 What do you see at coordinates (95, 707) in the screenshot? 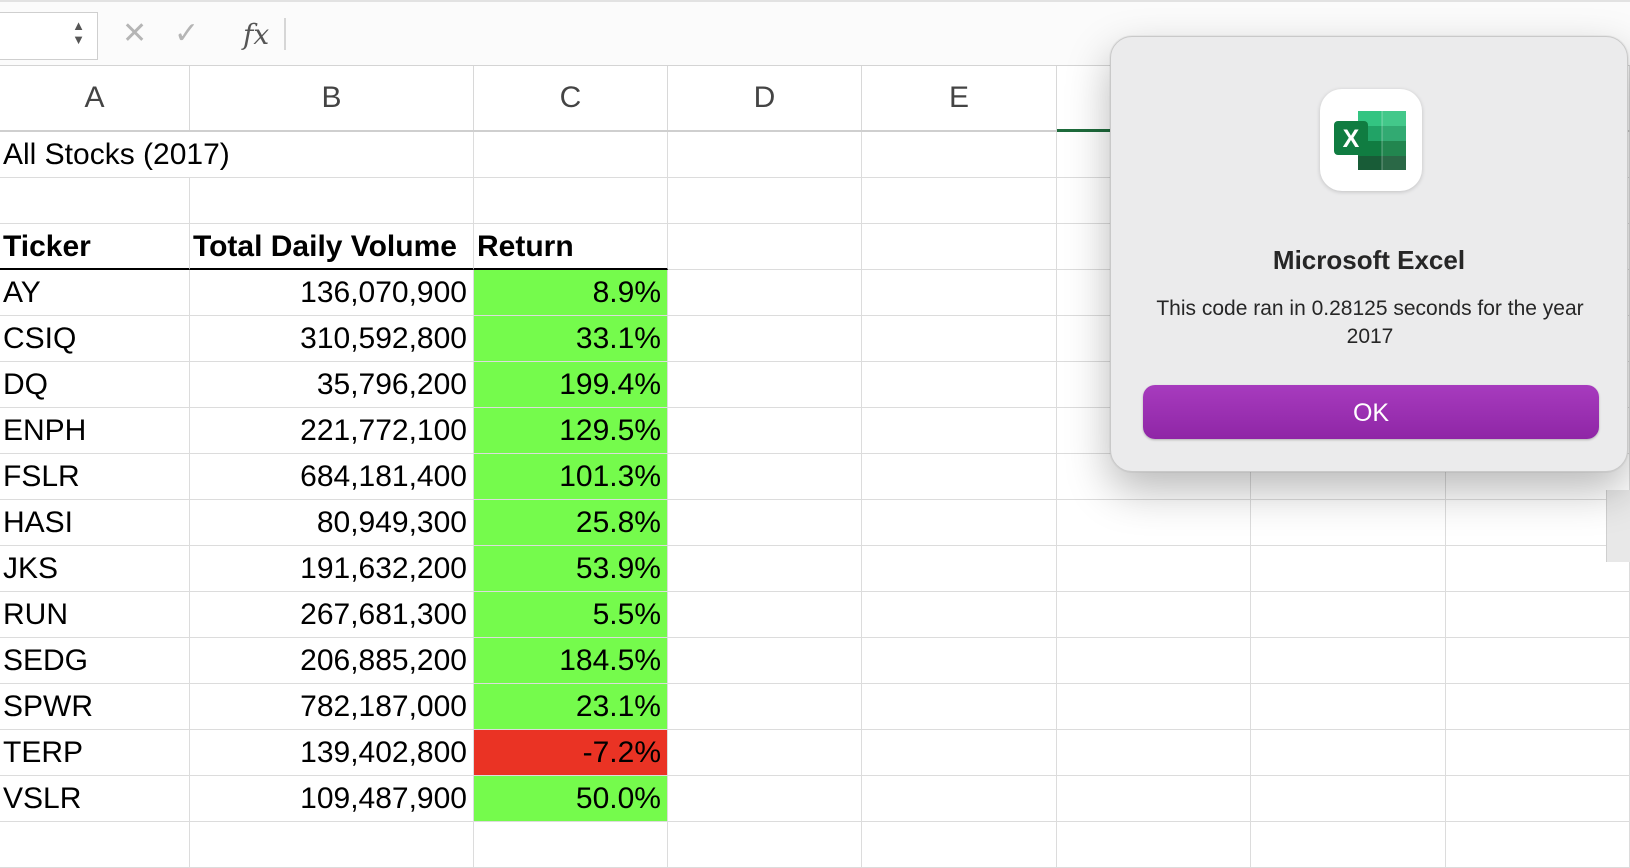
I see `ticker-cell: SPWR` at bounding box center [95, 707].